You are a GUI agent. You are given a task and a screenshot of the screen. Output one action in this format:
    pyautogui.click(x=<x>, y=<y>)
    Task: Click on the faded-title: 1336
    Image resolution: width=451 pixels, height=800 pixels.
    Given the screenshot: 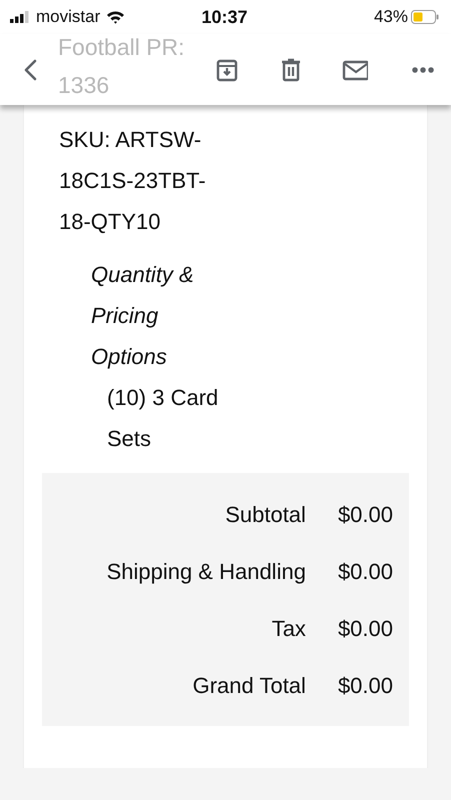 What is the action you would take?
    pyautogui.click(x=84, y=85)
    